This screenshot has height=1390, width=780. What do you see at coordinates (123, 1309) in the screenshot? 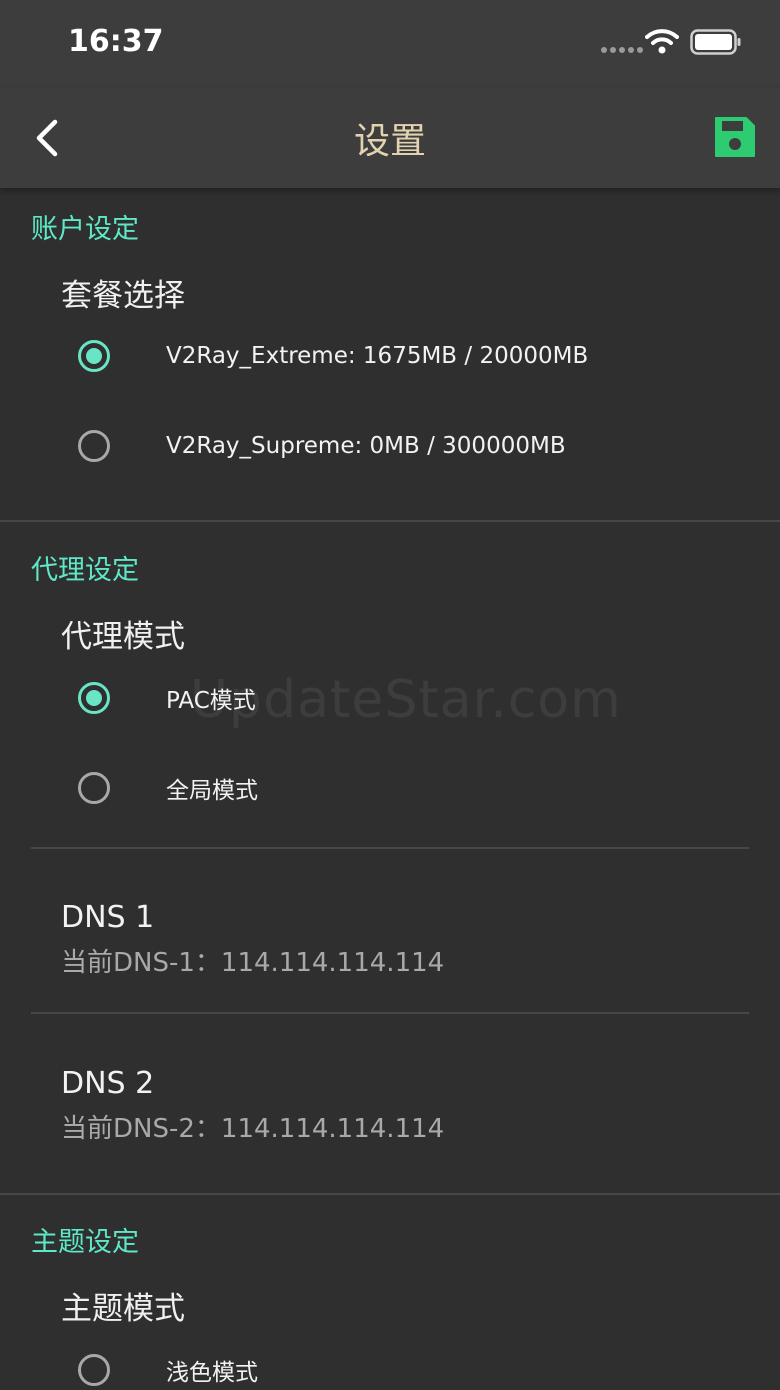
I see `theme-mode-label: 主题模式` at bounding box center [123, 1309].